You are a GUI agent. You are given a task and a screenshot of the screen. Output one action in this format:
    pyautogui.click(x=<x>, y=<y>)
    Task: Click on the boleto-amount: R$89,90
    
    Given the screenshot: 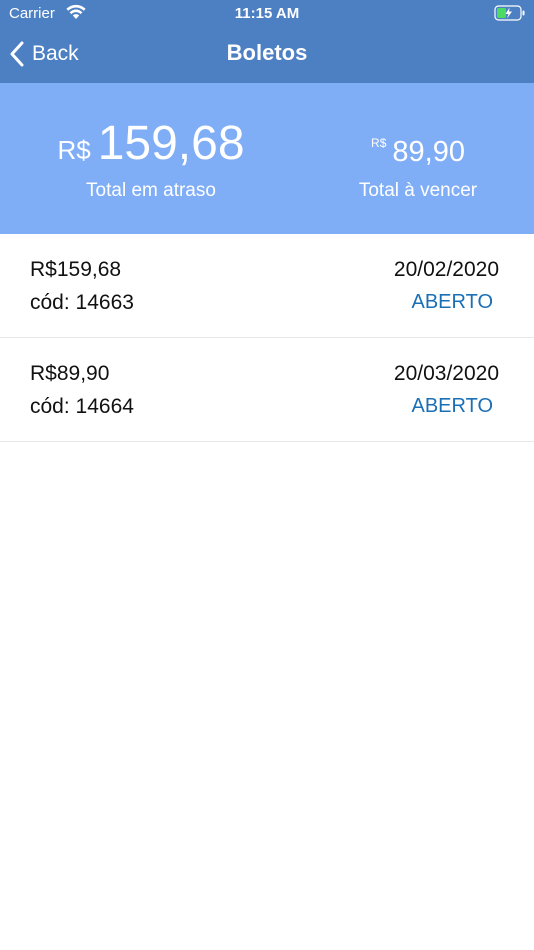 What is the action you would take?
    pyautogui.click(x=70, y=373)
    